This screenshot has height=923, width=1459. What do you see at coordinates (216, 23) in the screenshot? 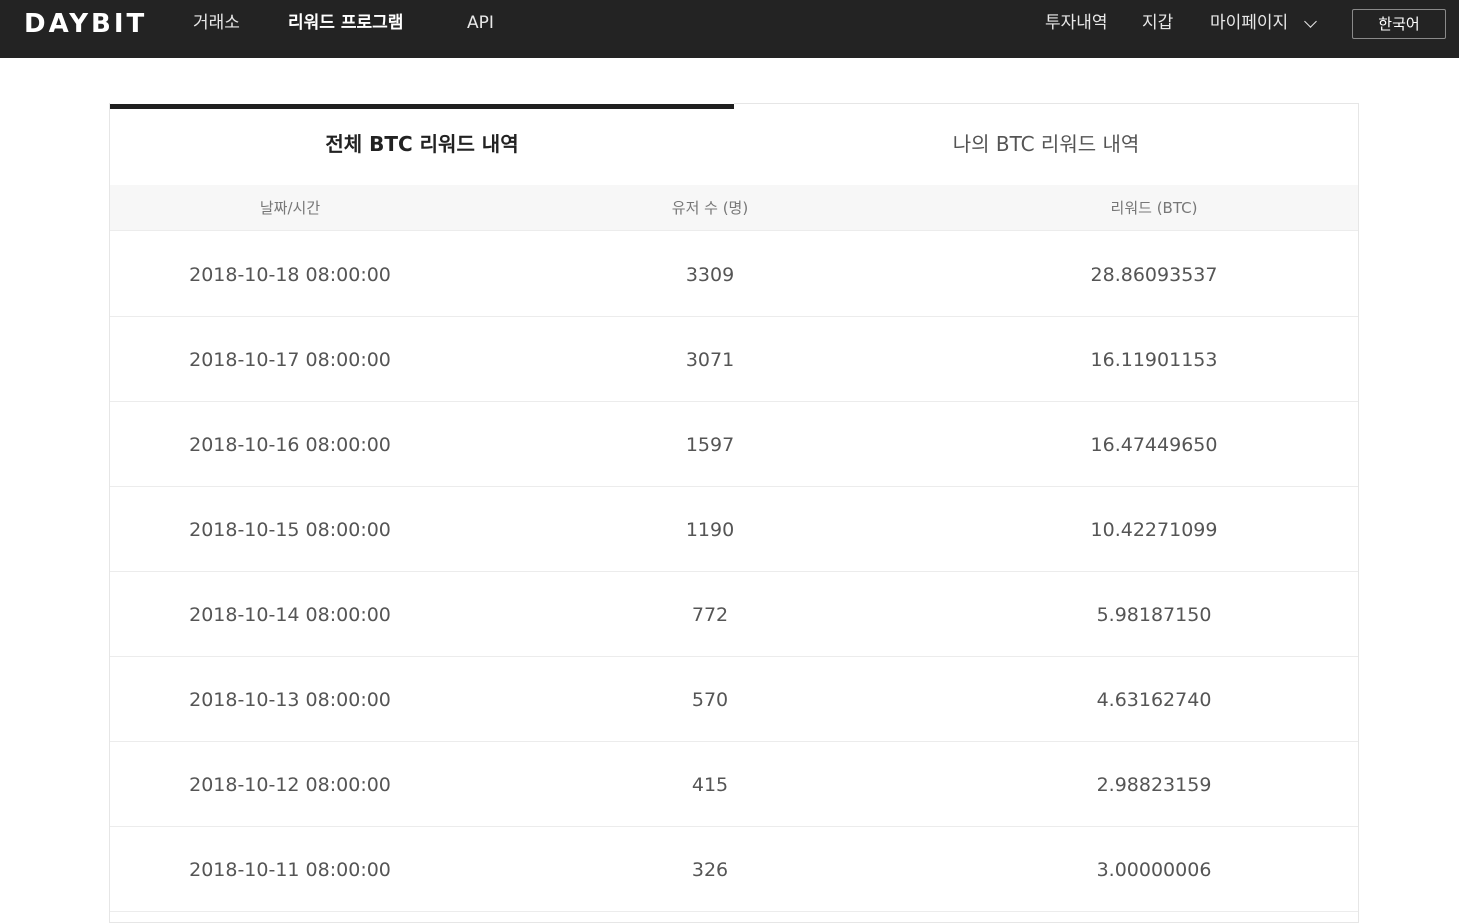
I see `nav-exchange: 거래소` at bounding box center [216, 23].